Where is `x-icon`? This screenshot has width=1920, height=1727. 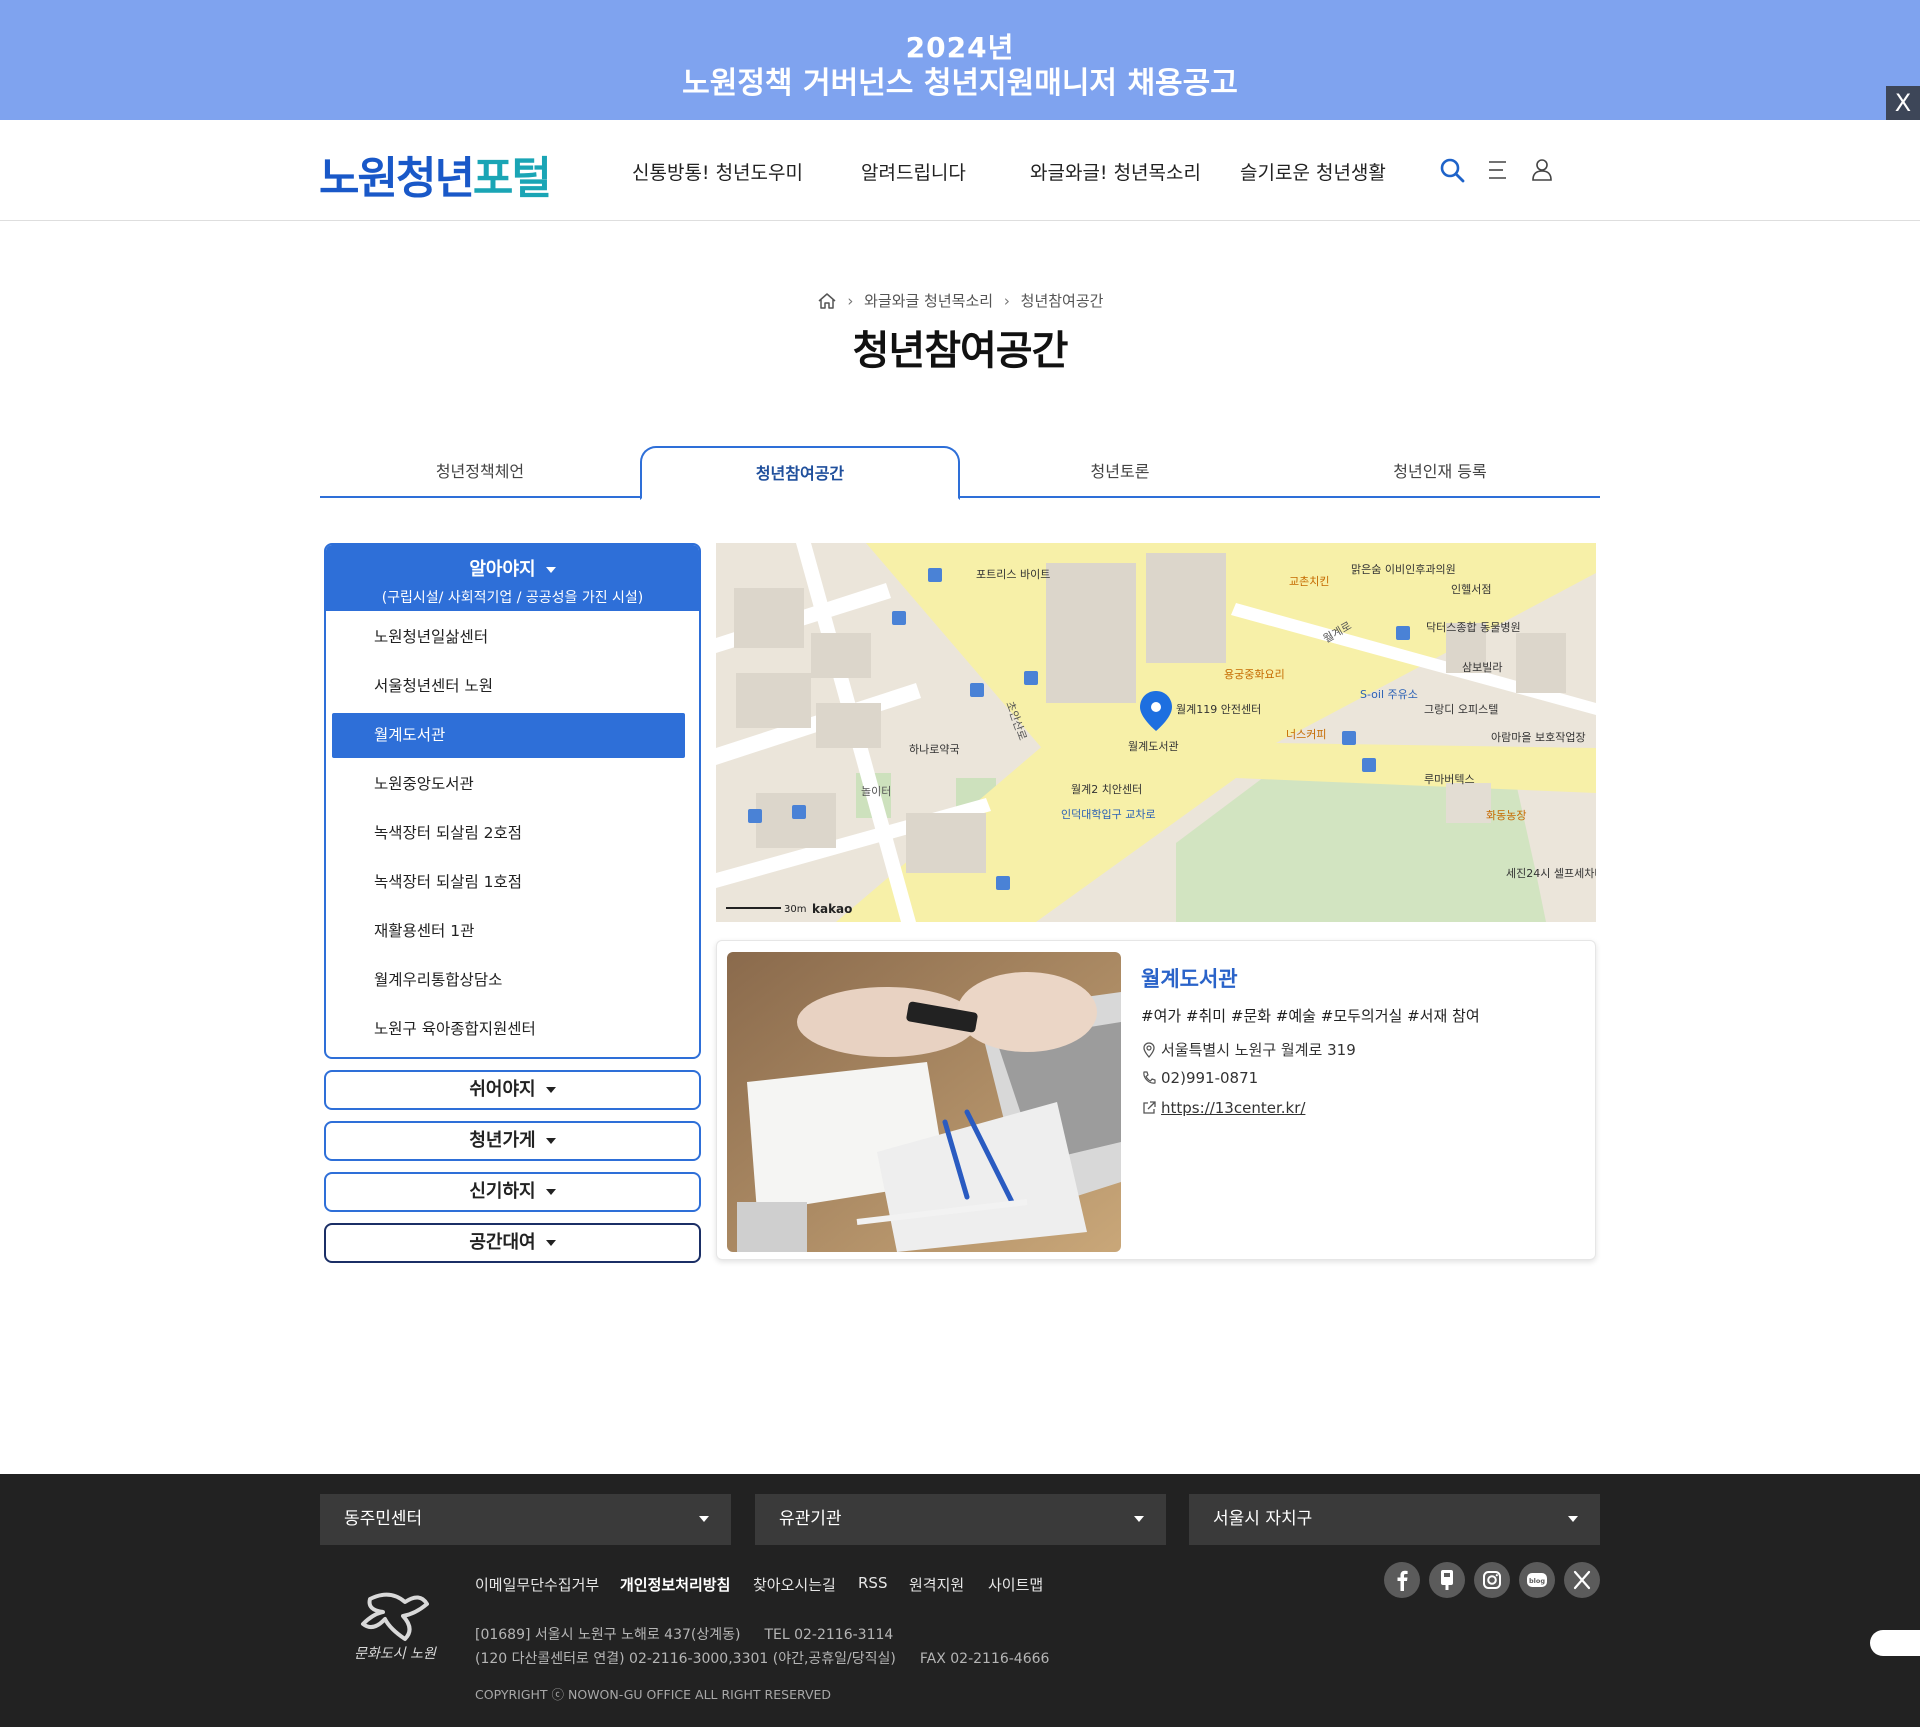 x-icon is located at coordinates (1582, 1580).